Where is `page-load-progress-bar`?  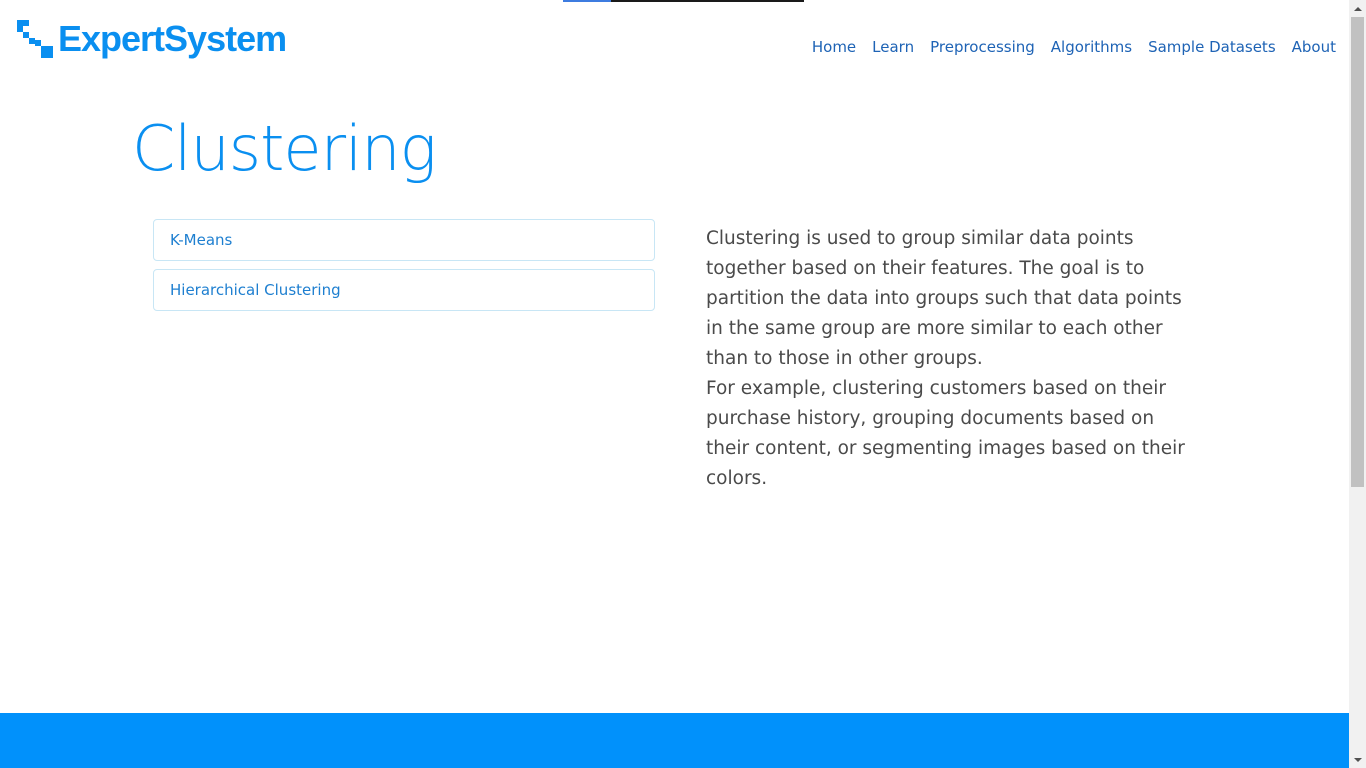
page-load-progress-bar is located at coordinates (683, 1).